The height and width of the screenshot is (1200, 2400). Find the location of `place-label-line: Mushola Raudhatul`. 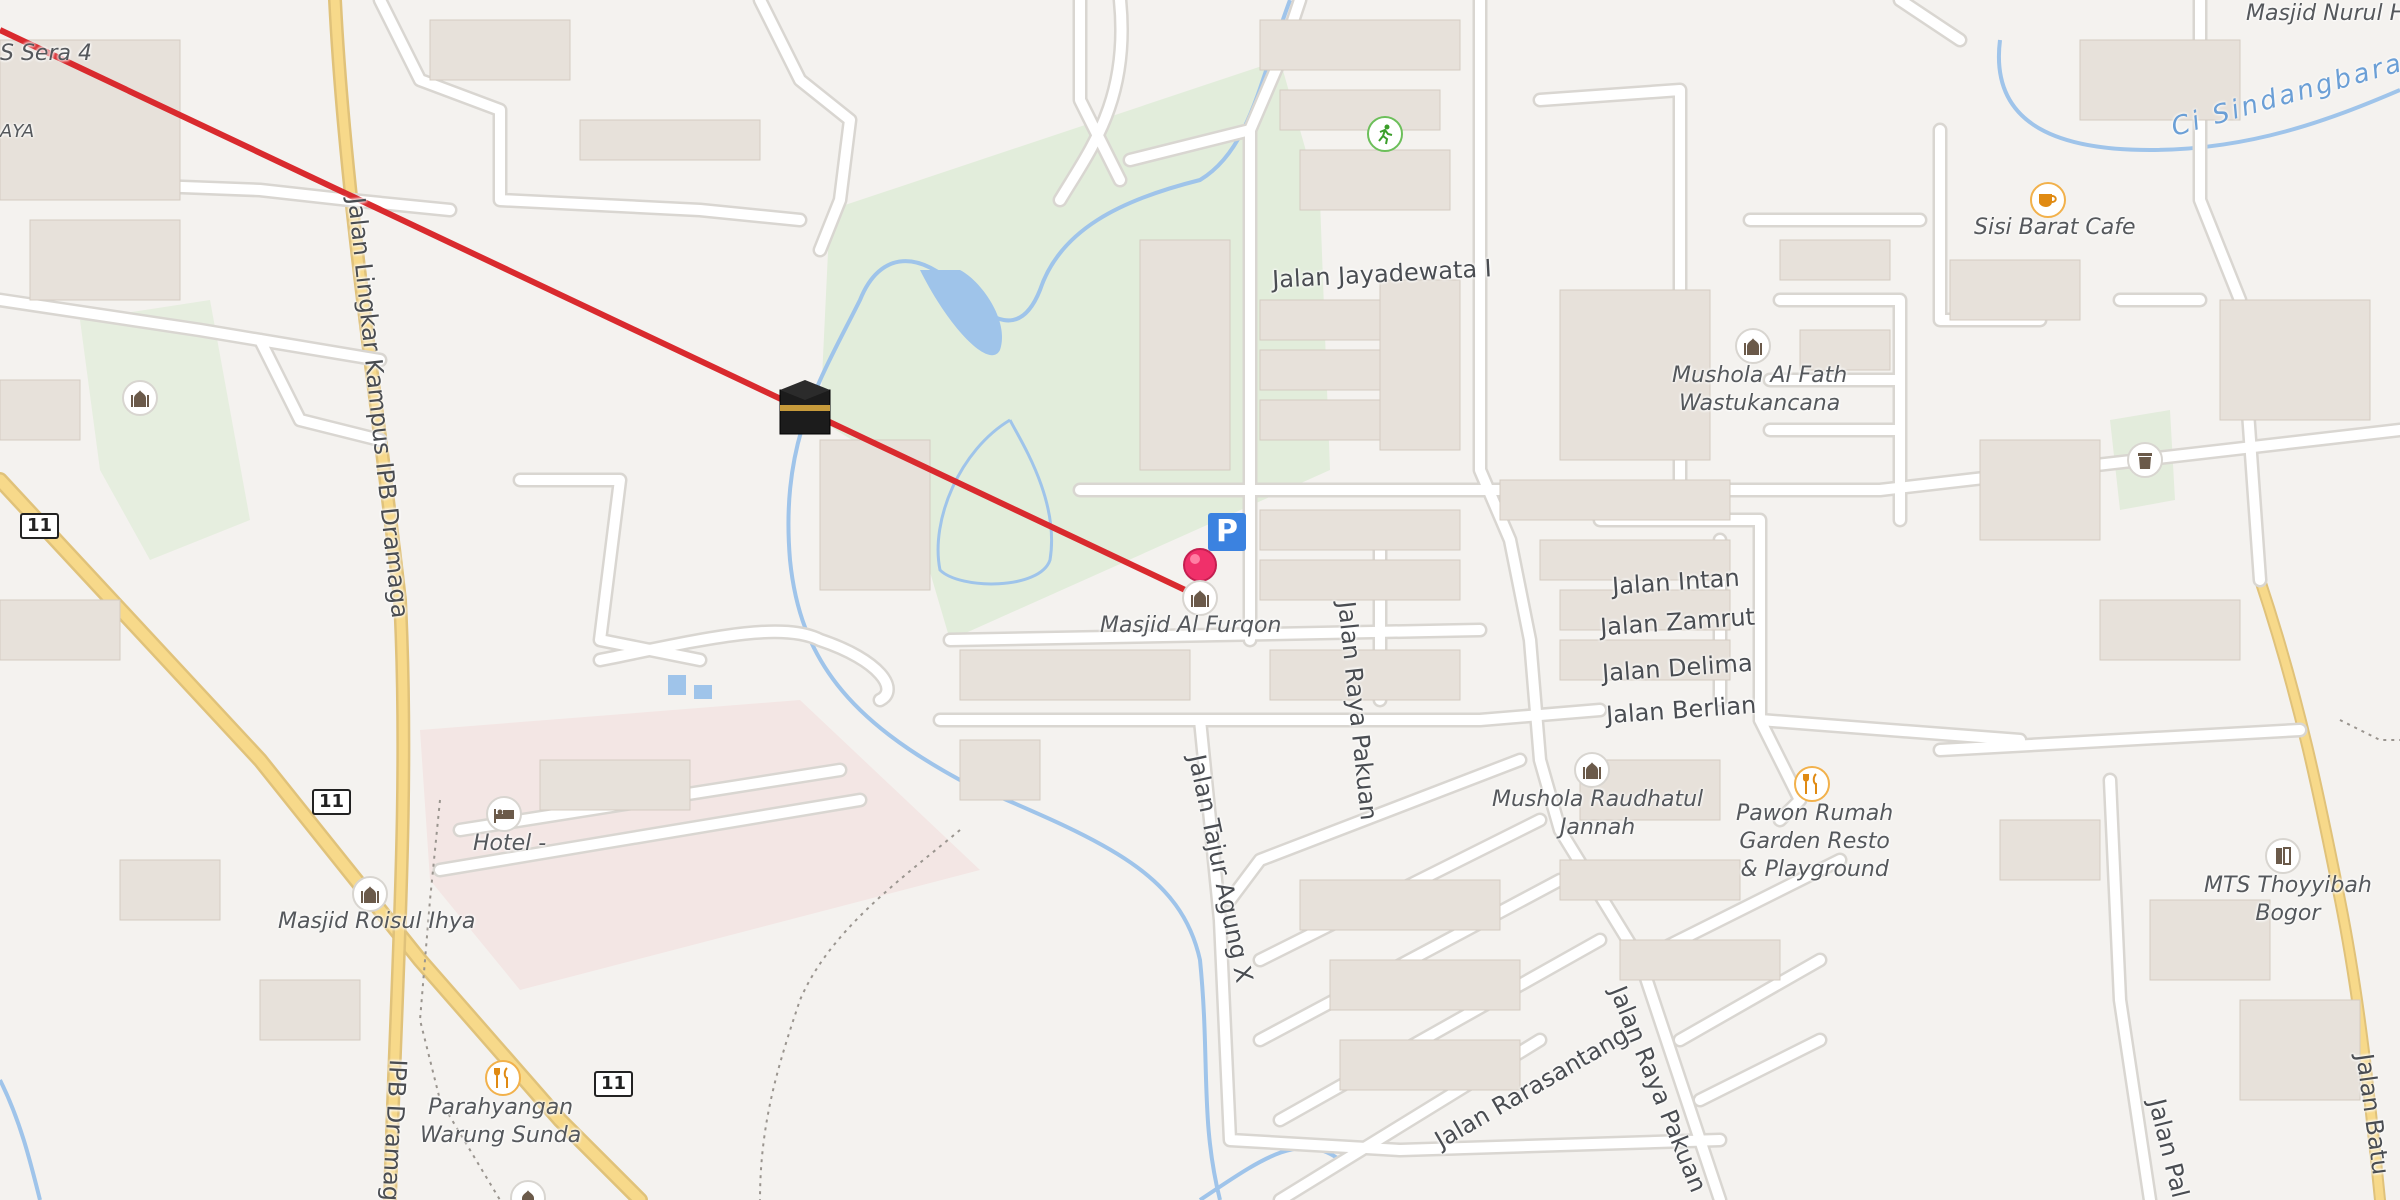

place-label-line: Mushola Raudhatul is located at coordinates (1598, 799).